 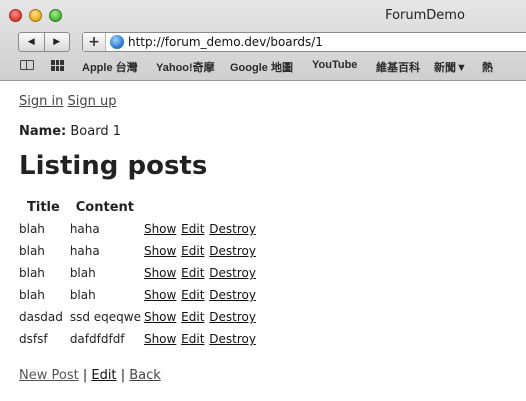 I want to click on zoom-window-button, so click(x=55, y=15).